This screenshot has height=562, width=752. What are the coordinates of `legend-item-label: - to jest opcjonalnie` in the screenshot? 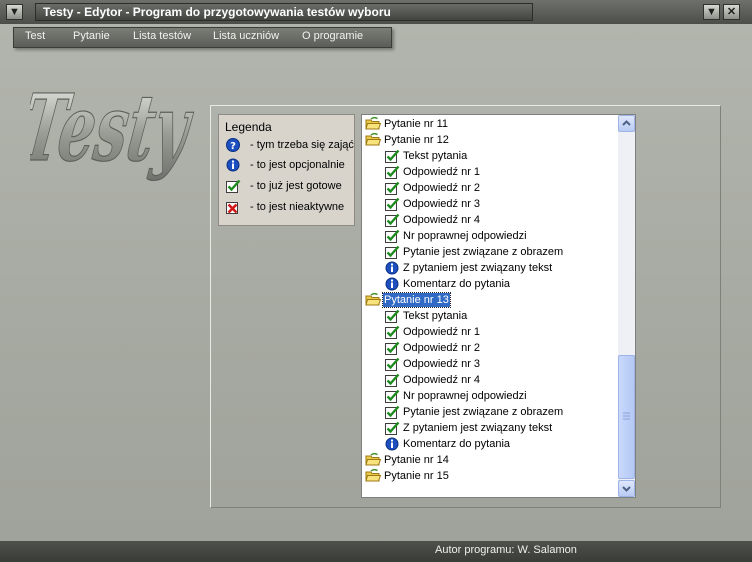 It's located at (297, 165).